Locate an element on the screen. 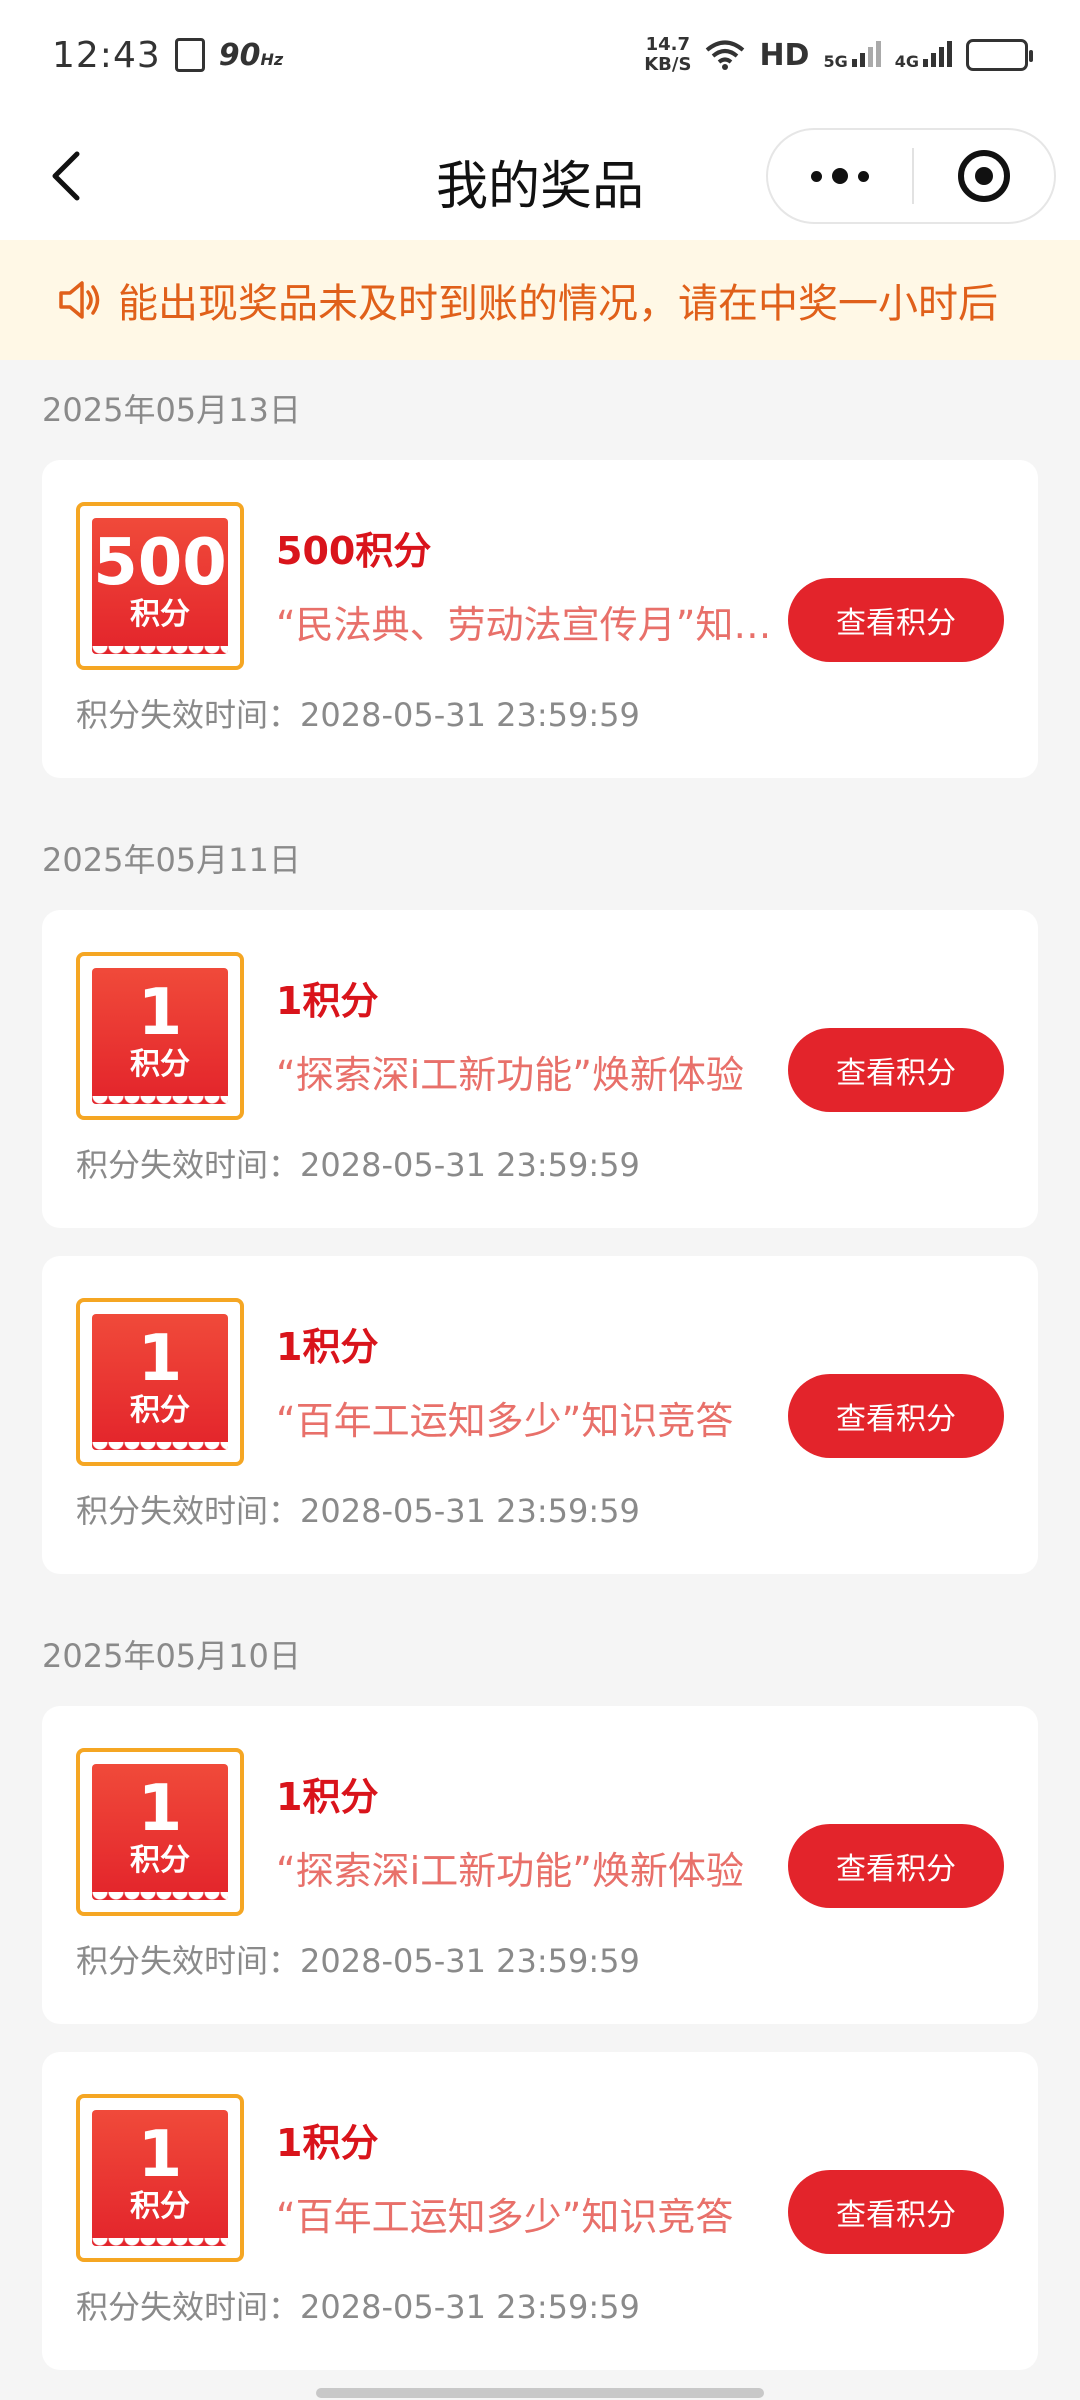 The height and width of the screenshot is (2400, 1080). net-speed-value: 14.7 is located at coordinates (668, 44).